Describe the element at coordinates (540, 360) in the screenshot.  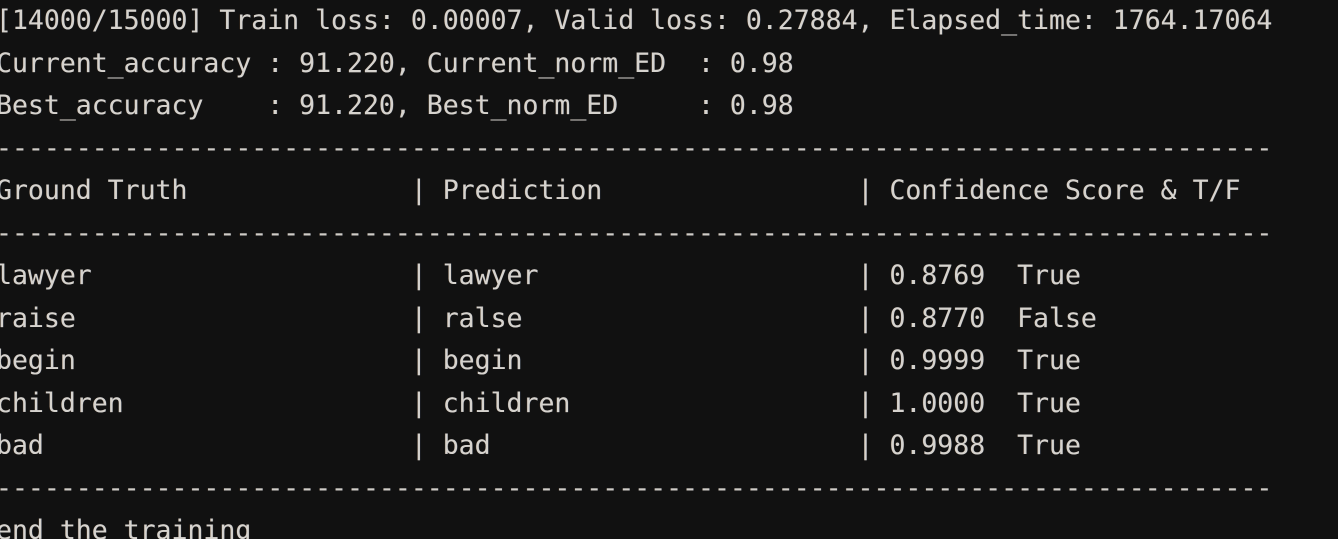
I see `table-row: begin | begin | 0.9999 True` at that location.